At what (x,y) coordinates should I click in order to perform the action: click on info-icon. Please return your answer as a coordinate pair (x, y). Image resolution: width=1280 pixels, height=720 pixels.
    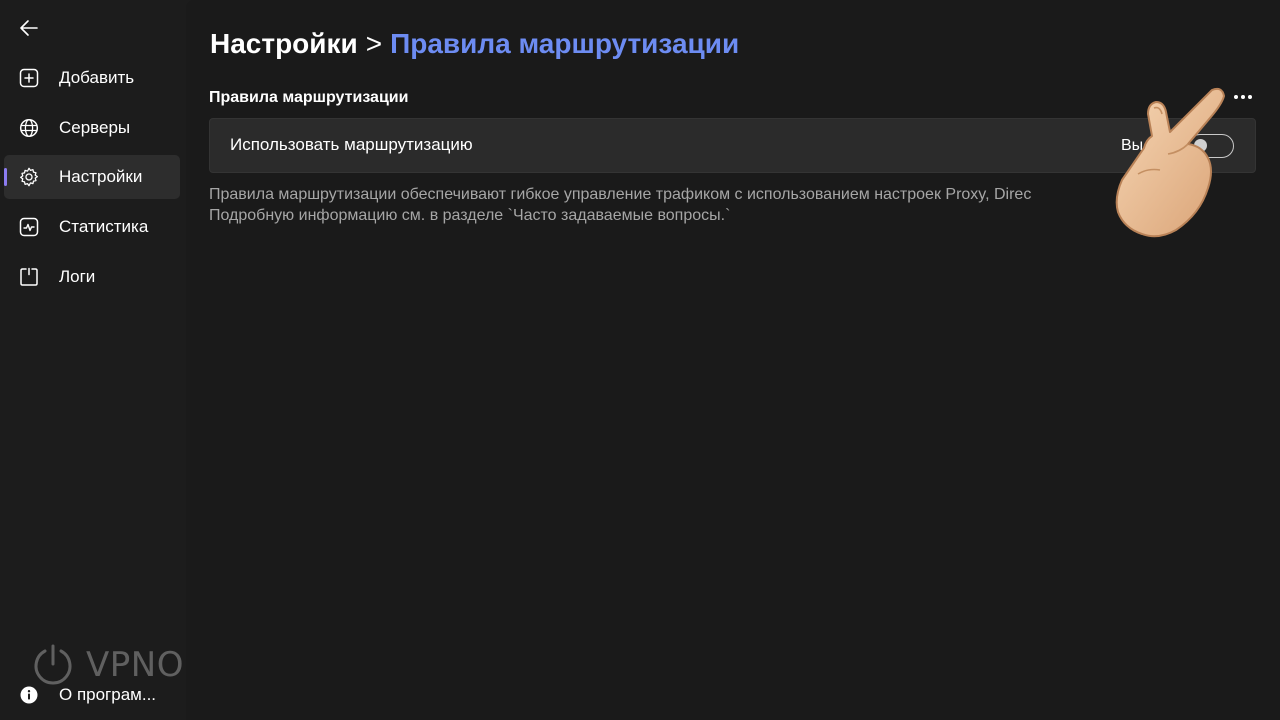
    Looking at the image, I should click on (29, 695).